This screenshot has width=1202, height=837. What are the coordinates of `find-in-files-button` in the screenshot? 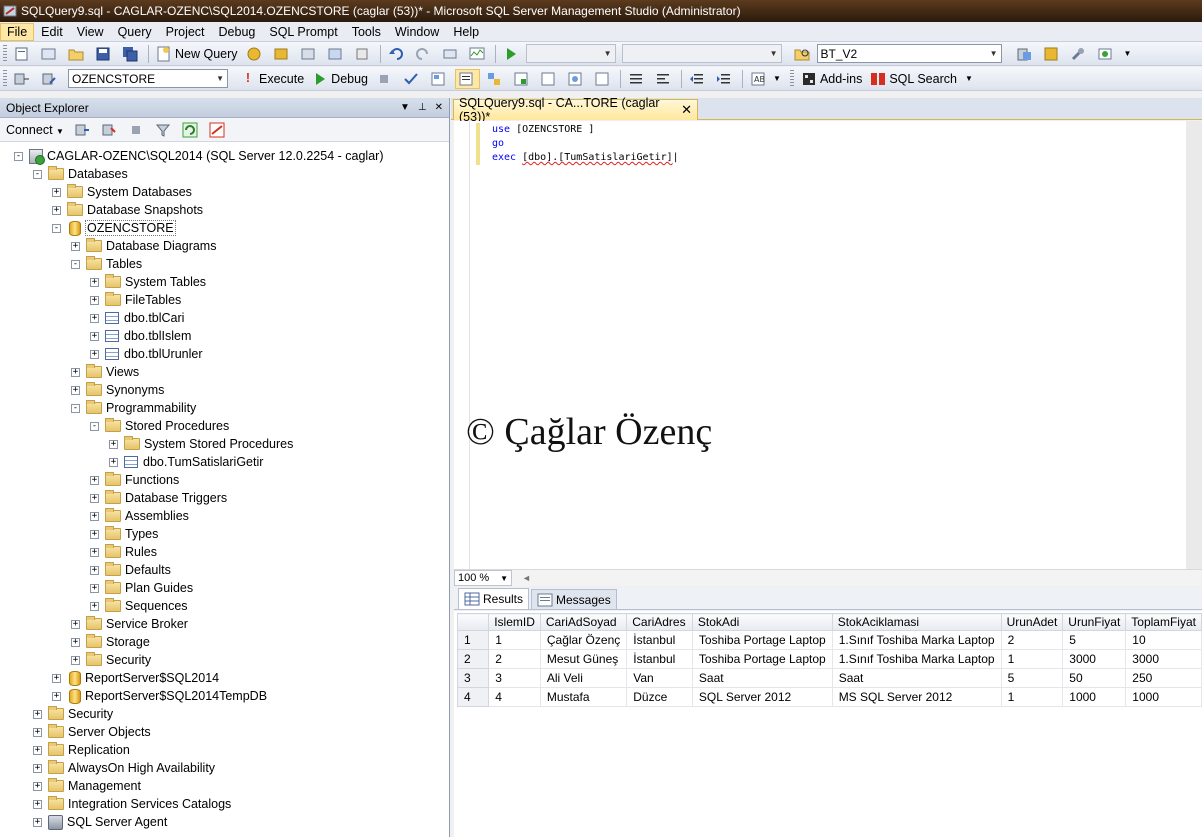 It's located at (803, 54).